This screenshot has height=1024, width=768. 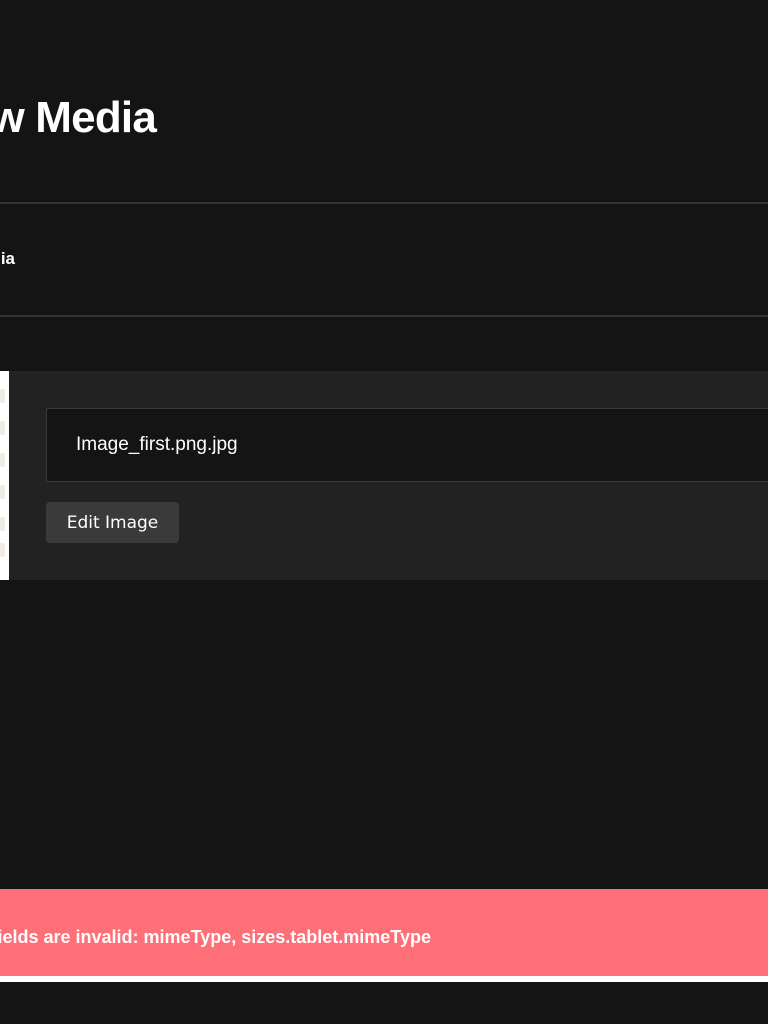 I want to click on image-thumbnail, so click(x=4, y=475).